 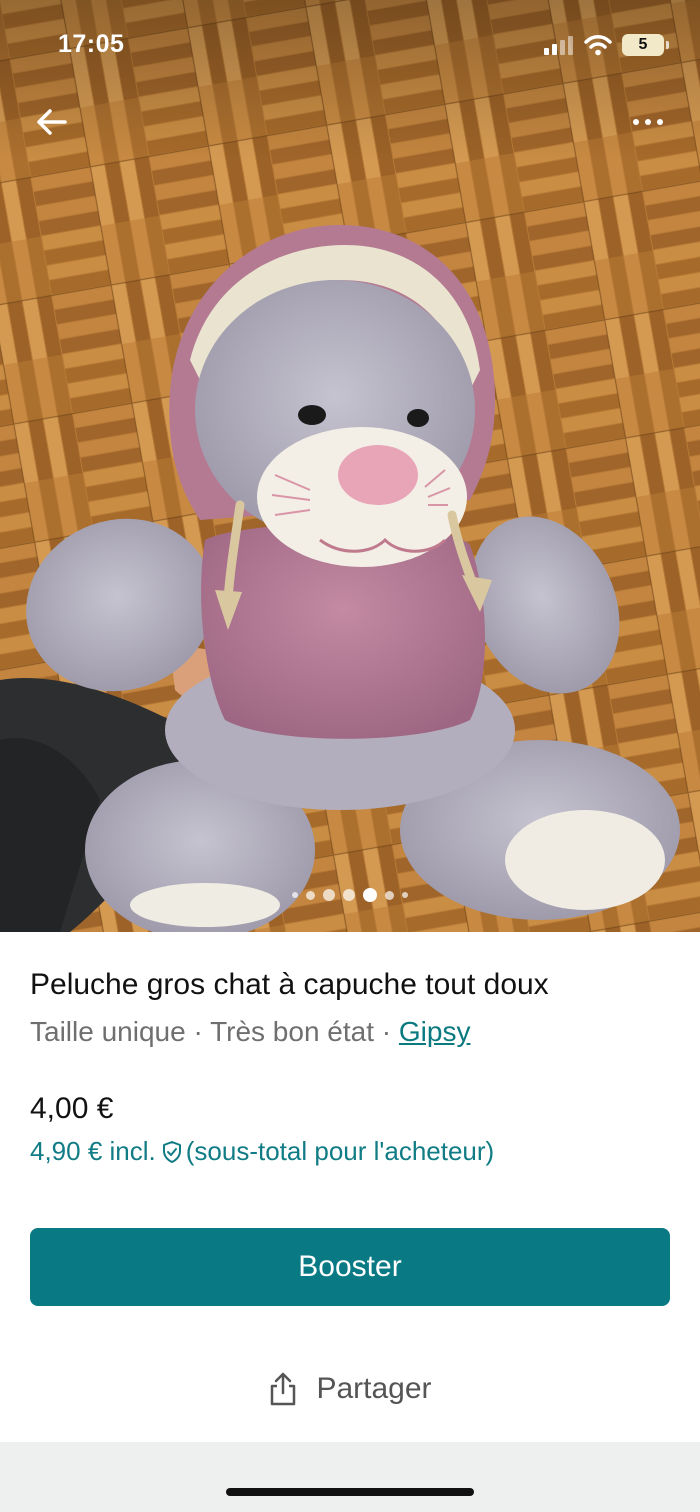 What do you see at coordinates (93, 1151) in the screenshot?
I see `price-incl-value: 4,90 € incl.` at bounding box center [93, 1151].